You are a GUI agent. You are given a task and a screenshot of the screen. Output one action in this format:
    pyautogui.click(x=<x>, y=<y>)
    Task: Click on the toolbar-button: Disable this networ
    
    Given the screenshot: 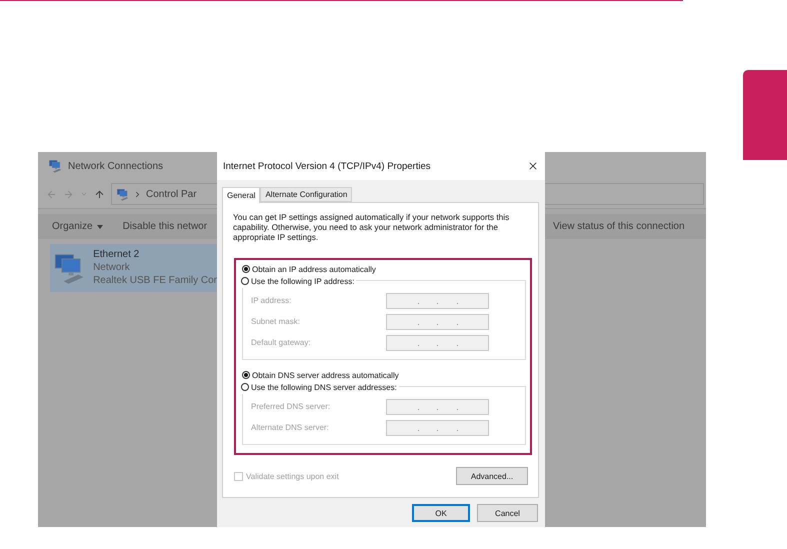 What is the action you would take?
    pyautogui.click(x=165, y=226)
    